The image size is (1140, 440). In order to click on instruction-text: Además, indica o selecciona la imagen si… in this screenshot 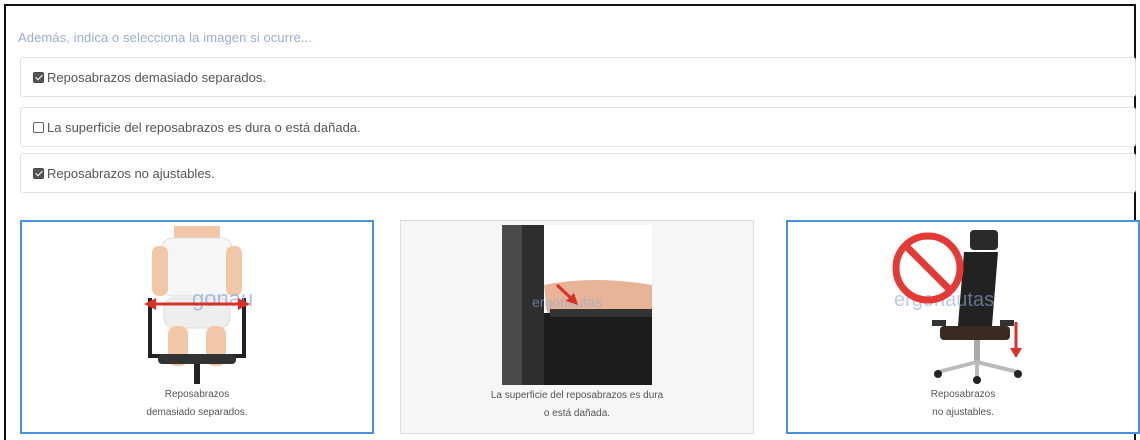, I will do `click(165, 37)`.